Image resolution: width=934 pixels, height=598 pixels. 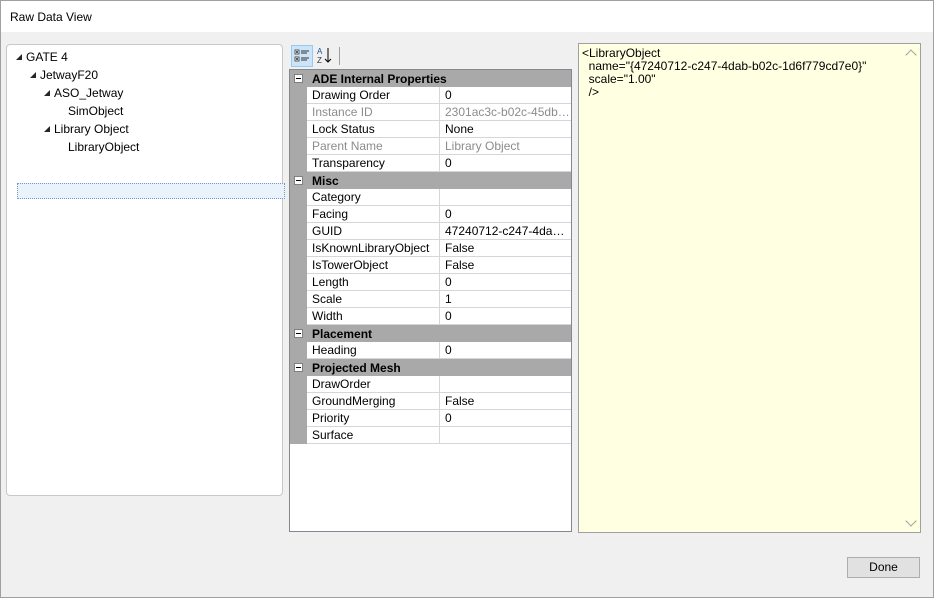 I want to click on property-name: Surface, so click(x=373, y=435).